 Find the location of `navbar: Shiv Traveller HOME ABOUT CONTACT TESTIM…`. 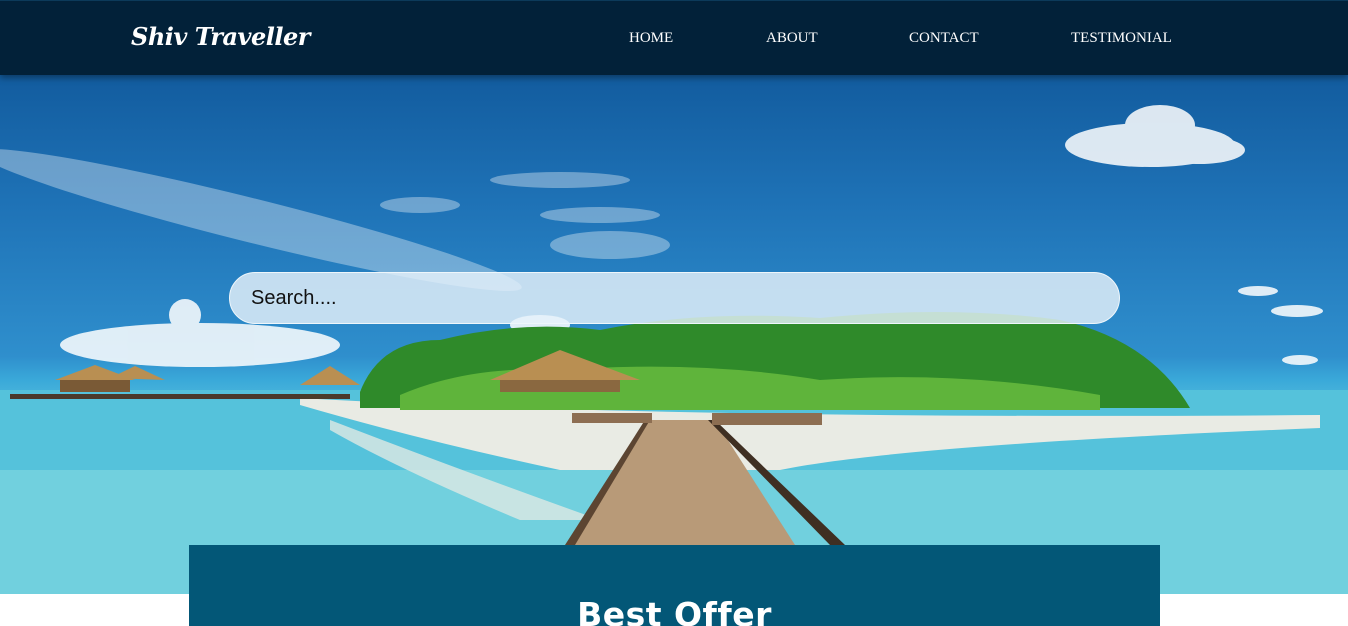

navbar: Shiv Traveller HOME ABOUT CONTACT TESTIM… is located at coordinates (674, 37).